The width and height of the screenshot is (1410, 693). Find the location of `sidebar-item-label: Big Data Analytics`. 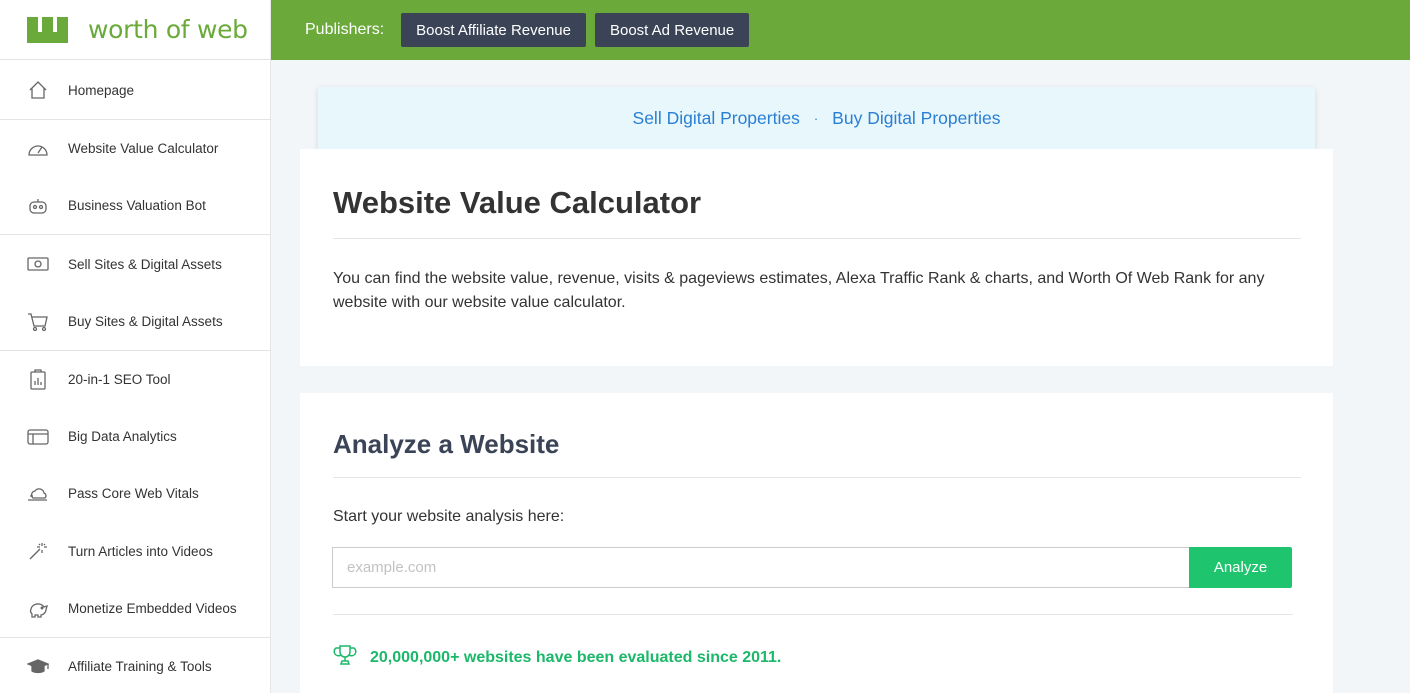

sidebar-item-label: Big Data Analytics is located at coordinates (122, 436).